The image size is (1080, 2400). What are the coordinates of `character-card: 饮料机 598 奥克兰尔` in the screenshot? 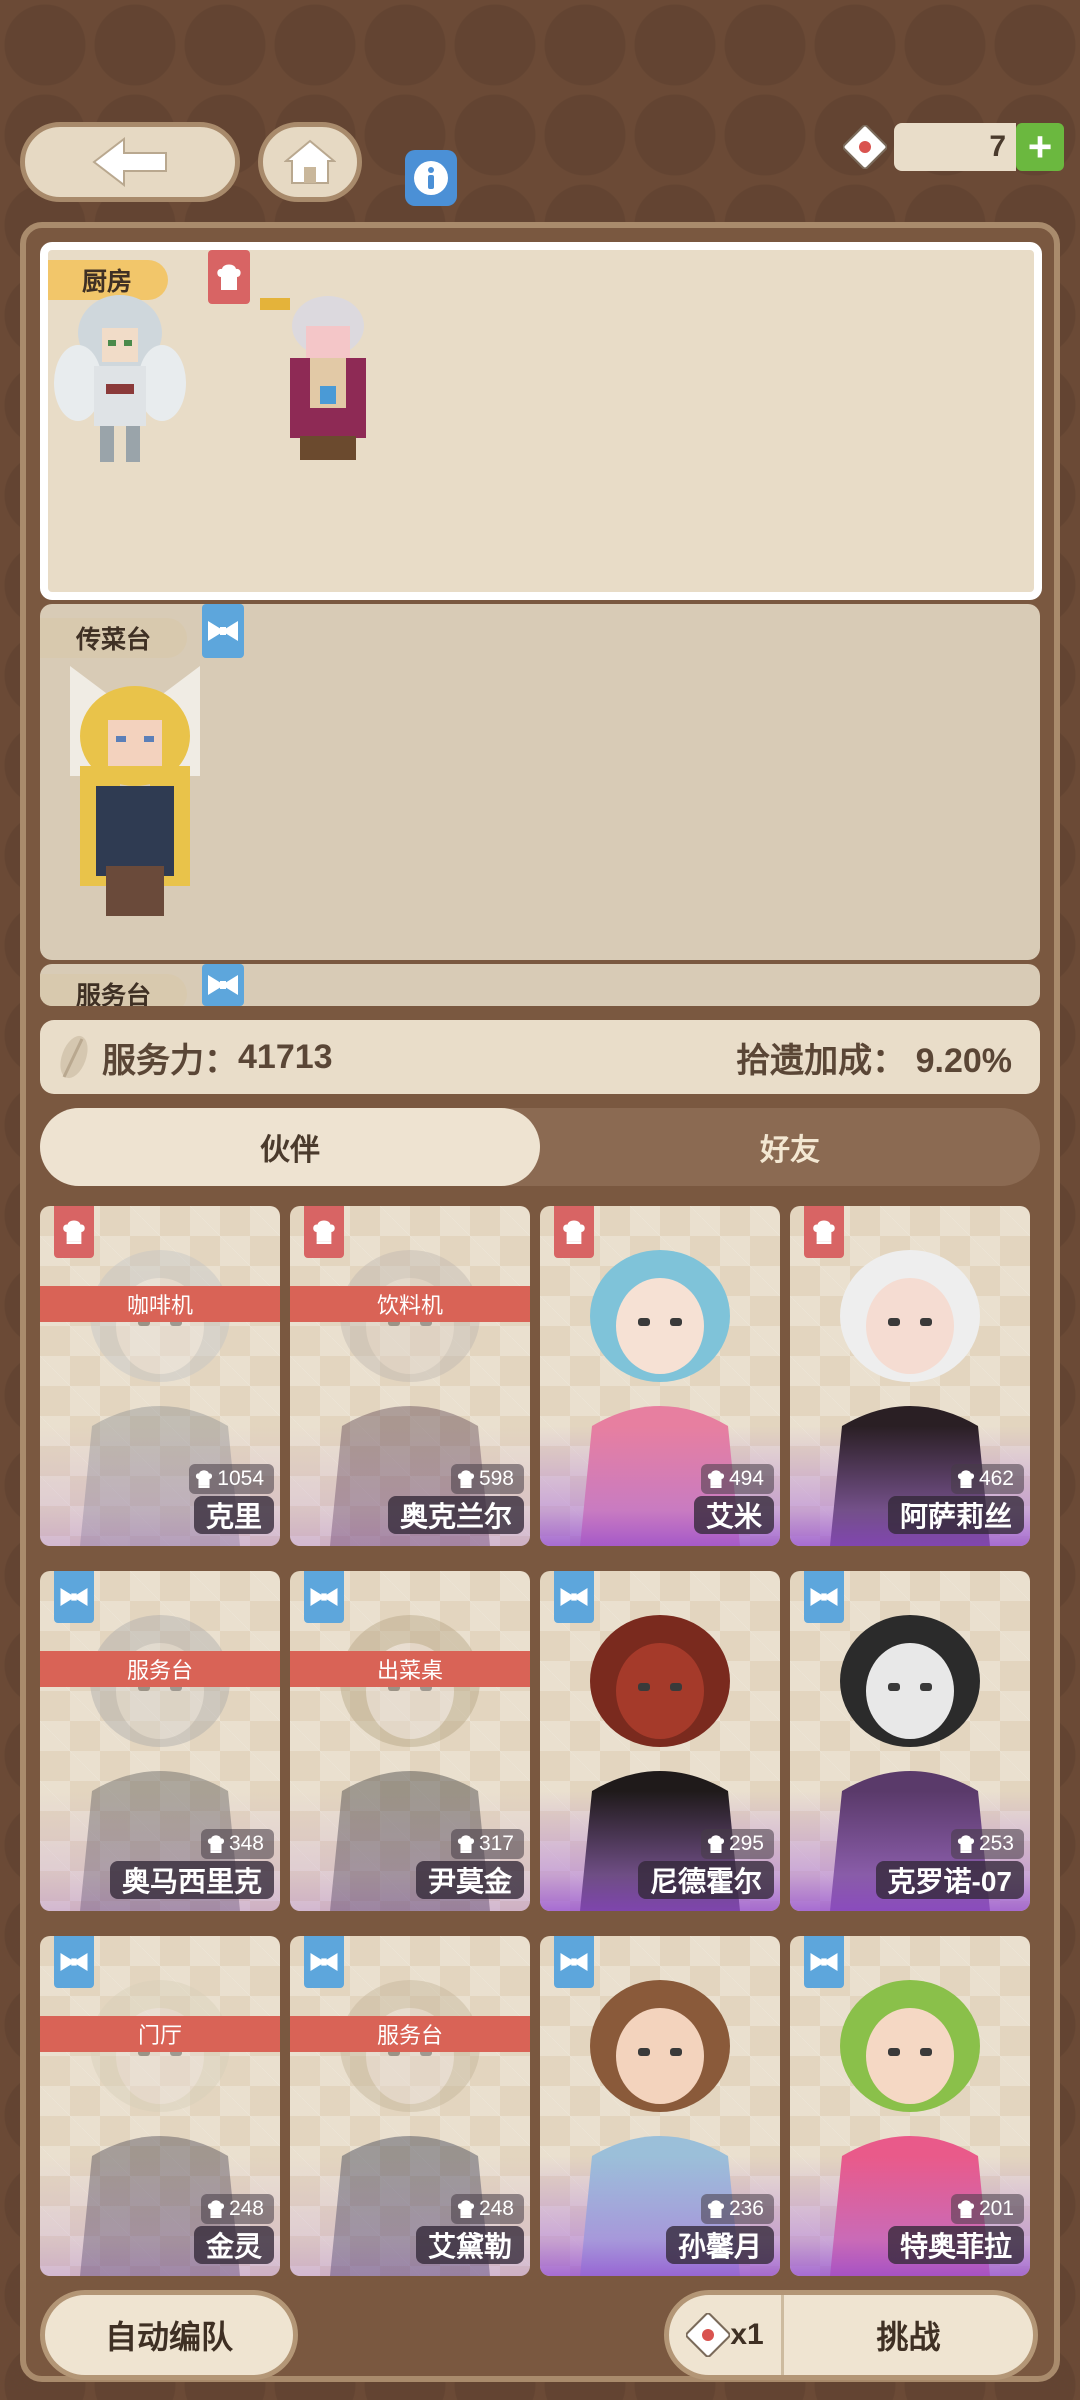 It's located at (410, 1376).